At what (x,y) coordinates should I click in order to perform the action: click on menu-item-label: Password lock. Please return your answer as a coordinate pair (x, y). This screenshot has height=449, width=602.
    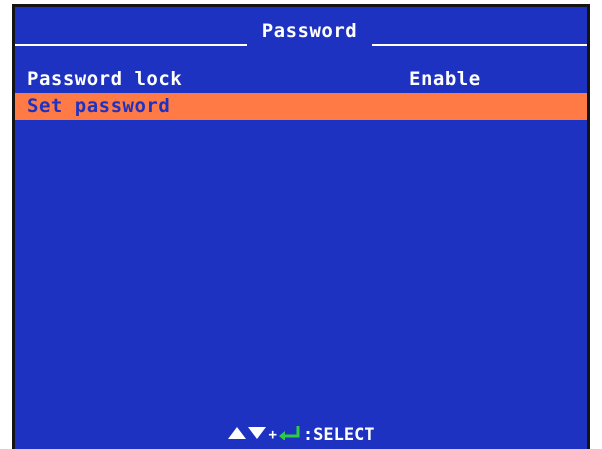
    Looking at the image, I should click on (105, 79).